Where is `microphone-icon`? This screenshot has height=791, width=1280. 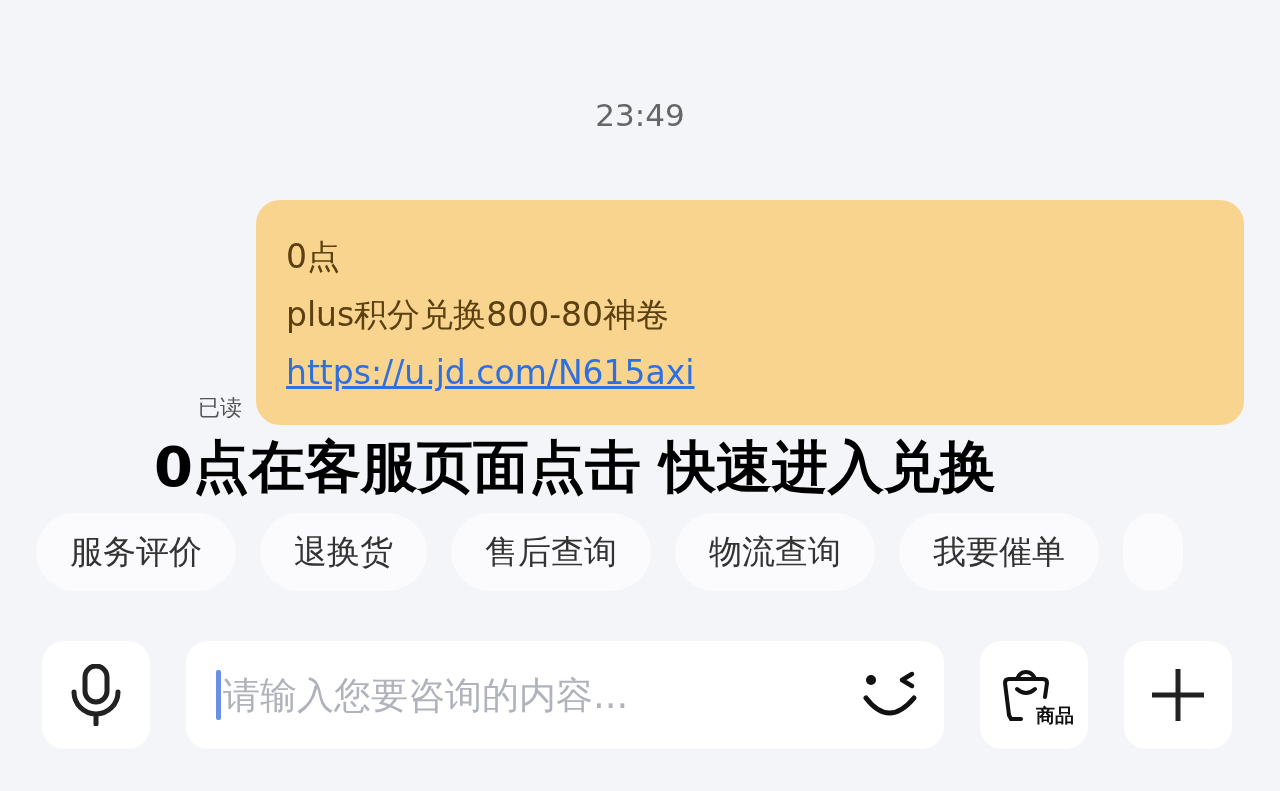 microphone-icon is located at coordinates (96, 695).